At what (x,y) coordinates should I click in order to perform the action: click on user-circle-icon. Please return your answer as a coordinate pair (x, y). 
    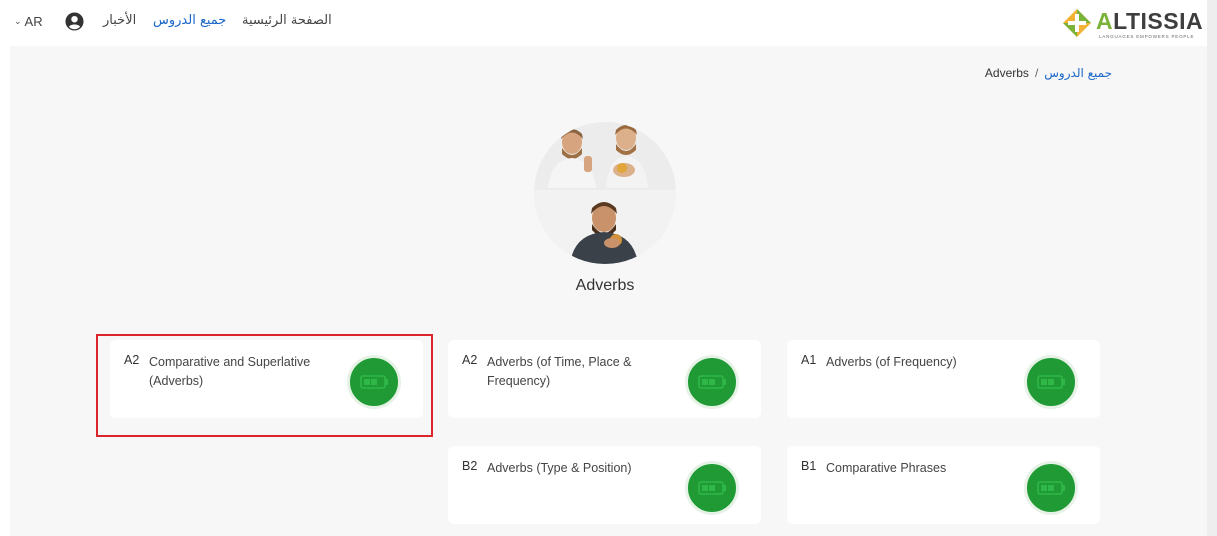
    Looking at the image, I should click on (74, 21).